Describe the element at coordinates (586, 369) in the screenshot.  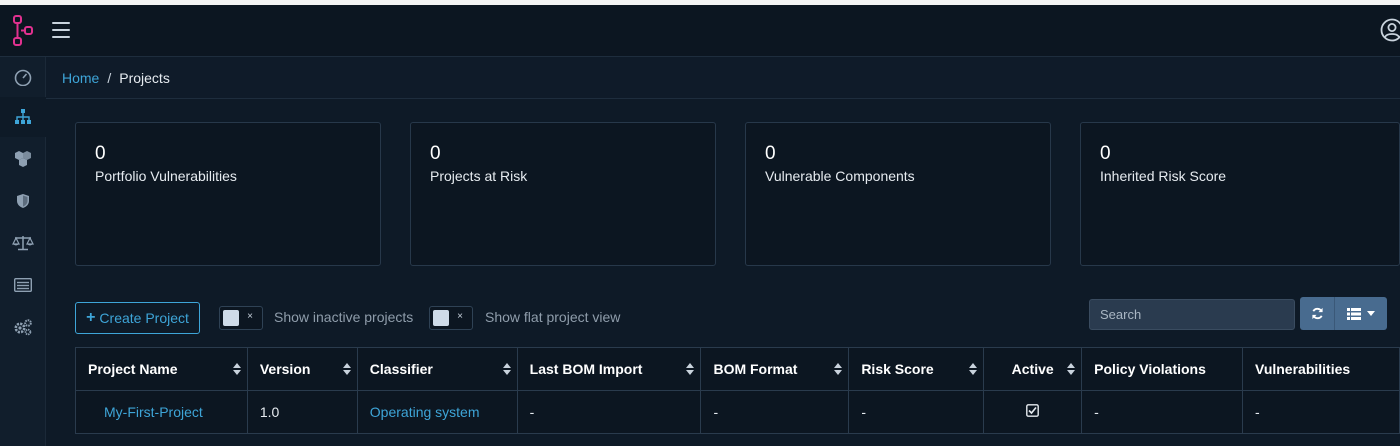
I see `header-label: Last BOM Import` at that location.